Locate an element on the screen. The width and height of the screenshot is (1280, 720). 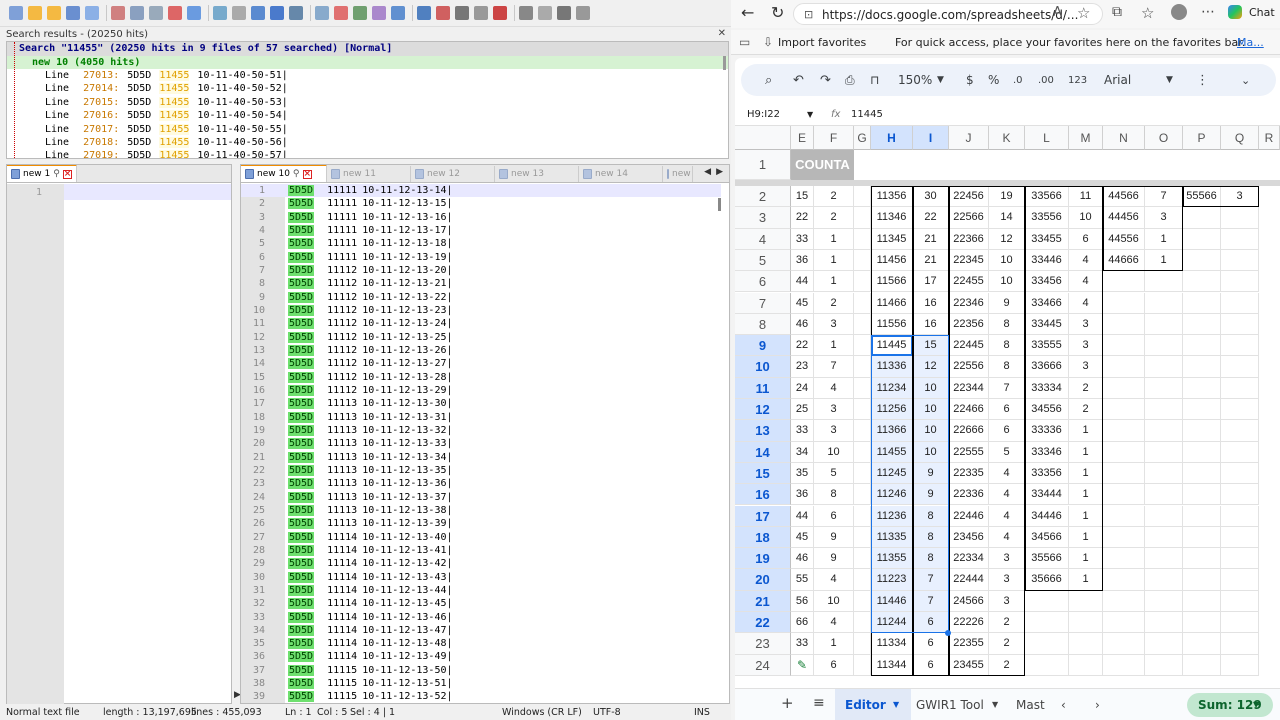
grid-cell: 22345 is located at coordinates (969, 260).